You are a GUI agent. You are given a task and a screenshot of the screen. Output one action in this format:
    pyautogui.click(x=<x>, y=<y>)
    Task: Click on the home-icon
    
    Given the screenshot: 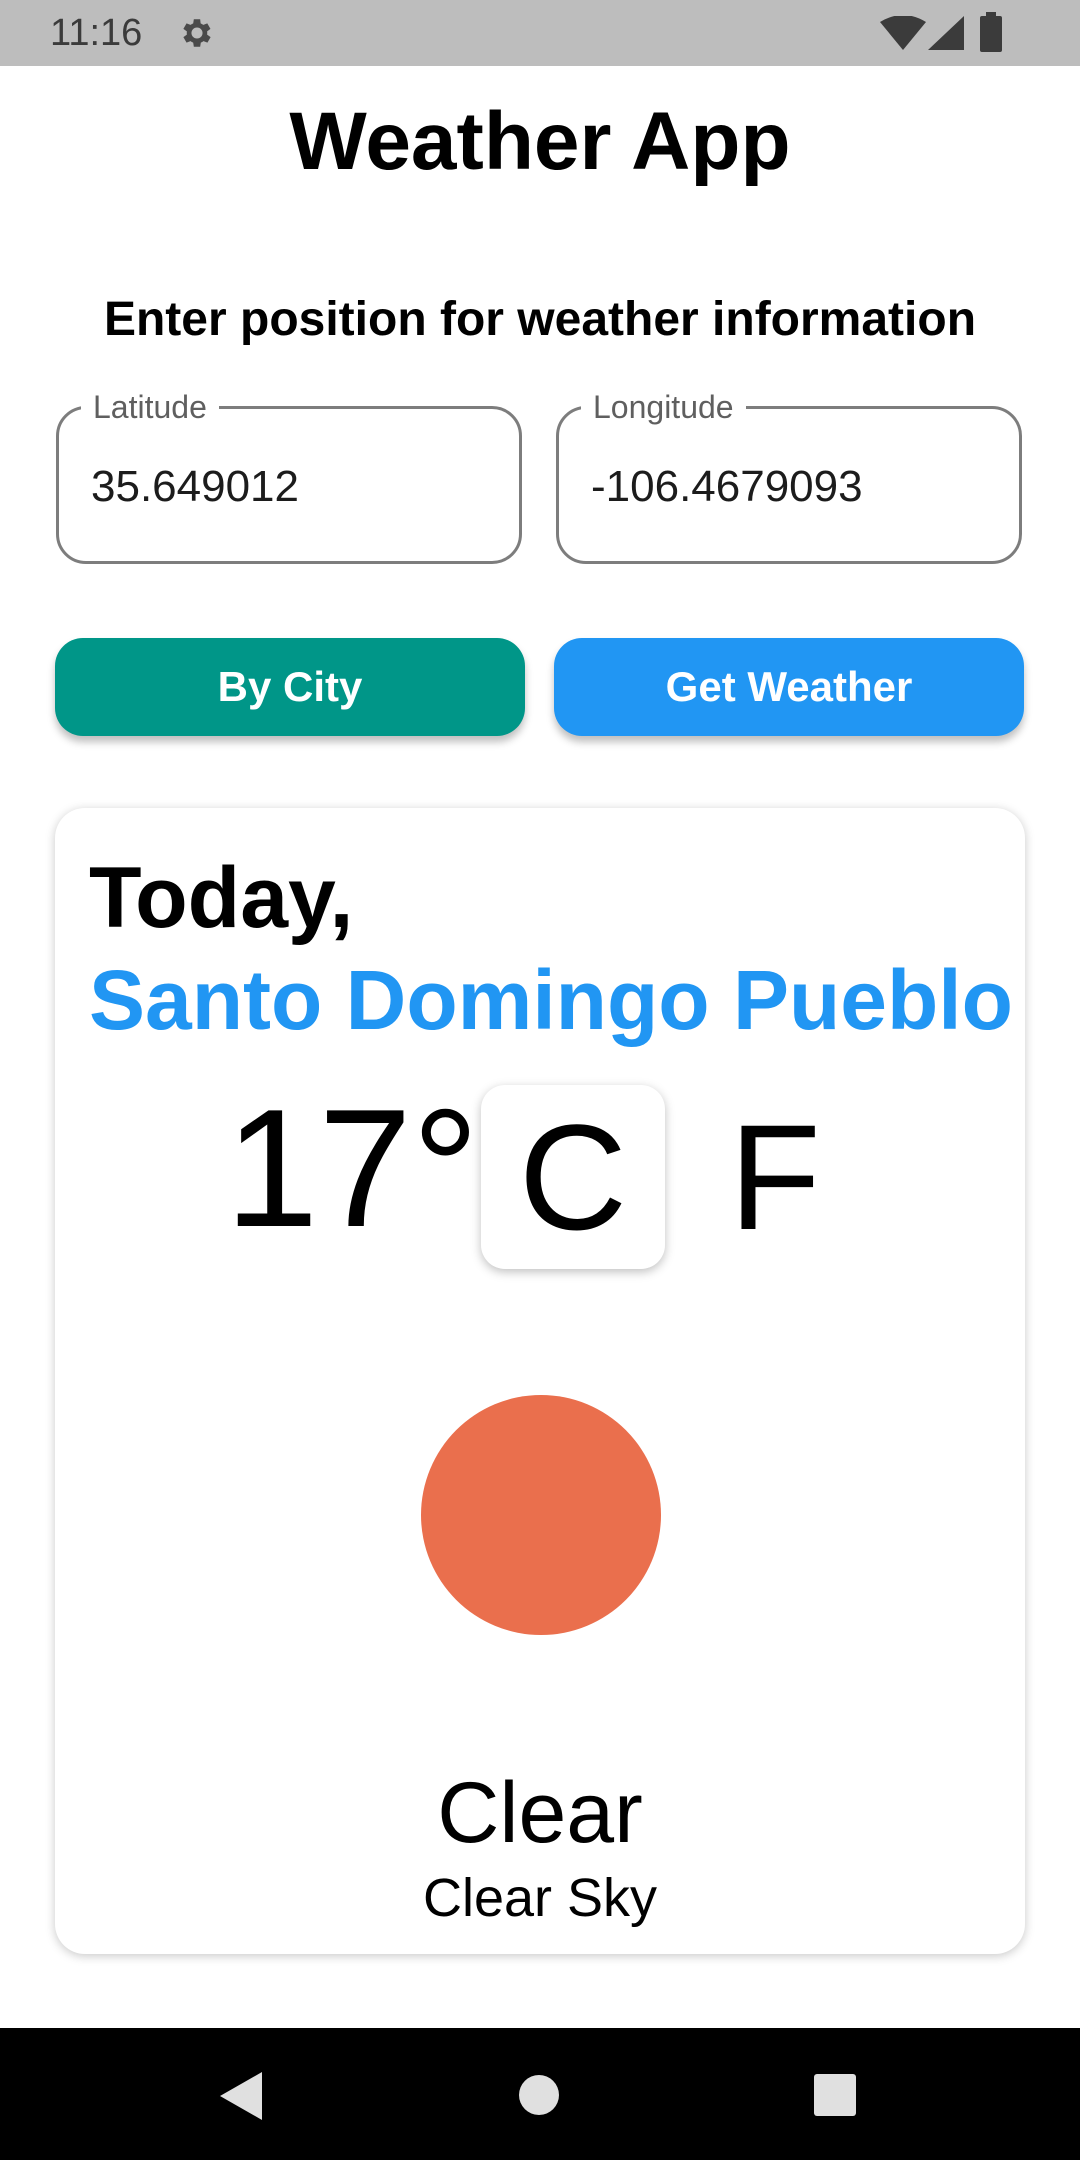 What is the action you would take?
    pyautogui.click(x=539, y=2095)
    